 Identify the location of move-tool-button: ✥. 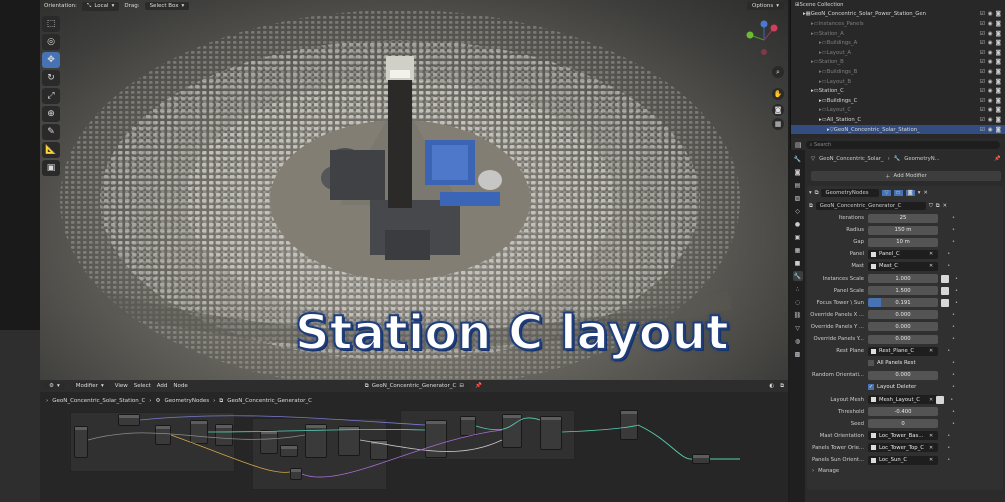
(51, 60).